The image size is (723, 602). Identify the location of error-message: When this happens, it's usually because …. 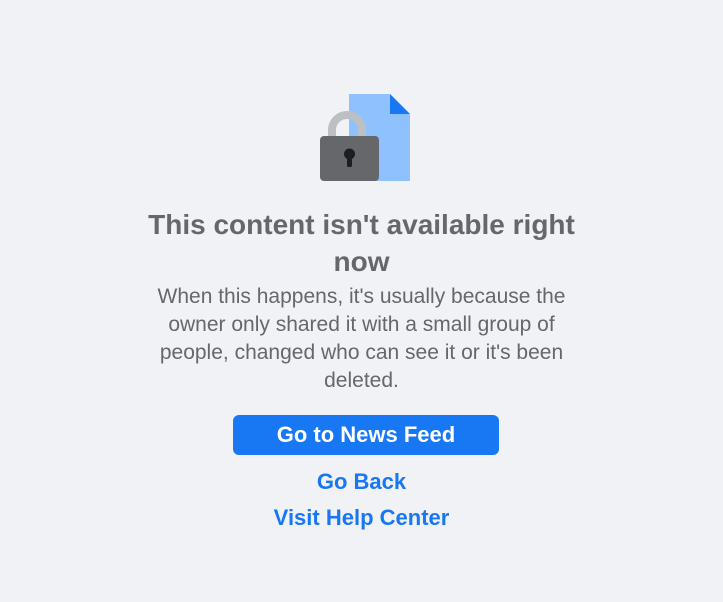
(361, 338).